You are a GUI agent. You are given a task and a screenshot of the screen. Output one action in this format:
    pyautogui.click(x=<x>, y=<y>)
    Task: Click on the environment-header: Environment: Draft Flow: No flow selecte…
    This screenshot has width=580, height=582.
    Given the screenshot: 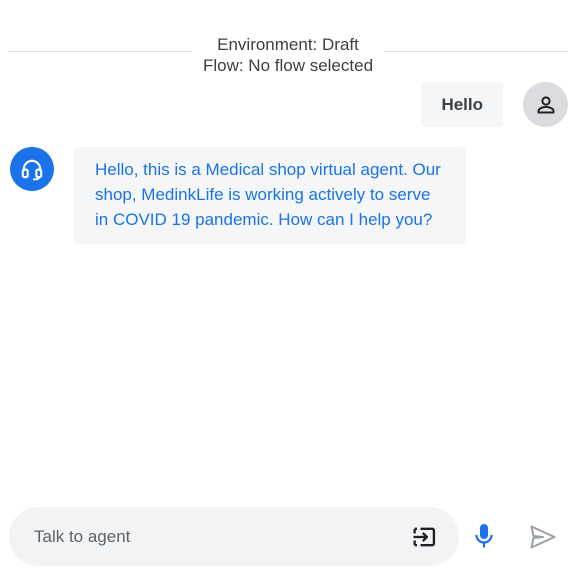 What is the action you would take?
    pyautogui.click(x=288, y=55)
    